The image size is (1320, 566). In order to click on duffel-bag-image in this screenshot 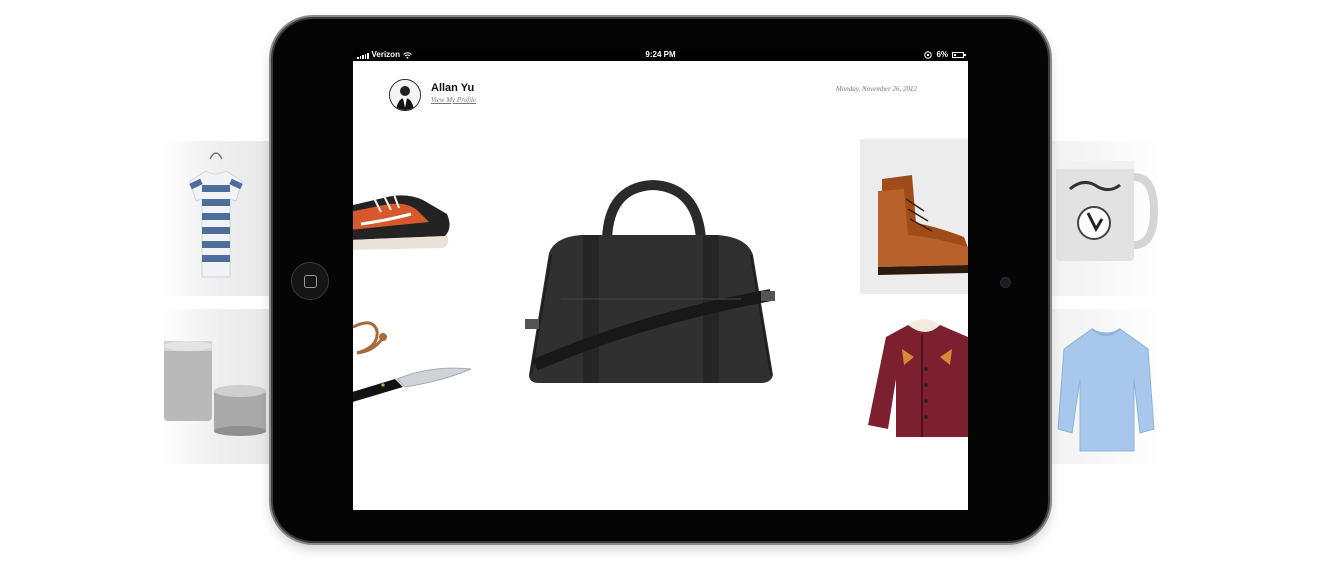, I will do `click(650, 281)`.